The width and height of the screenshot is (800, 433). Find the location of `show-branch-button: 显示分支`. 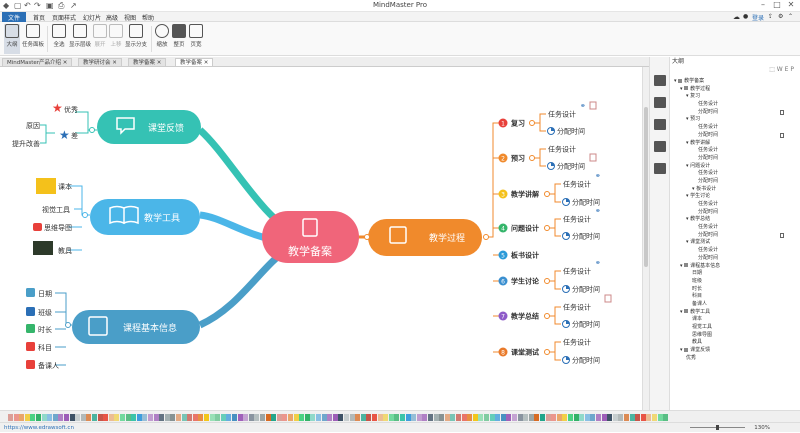

show-branch-button: 显示分支 is located at coordinates (136, 36).